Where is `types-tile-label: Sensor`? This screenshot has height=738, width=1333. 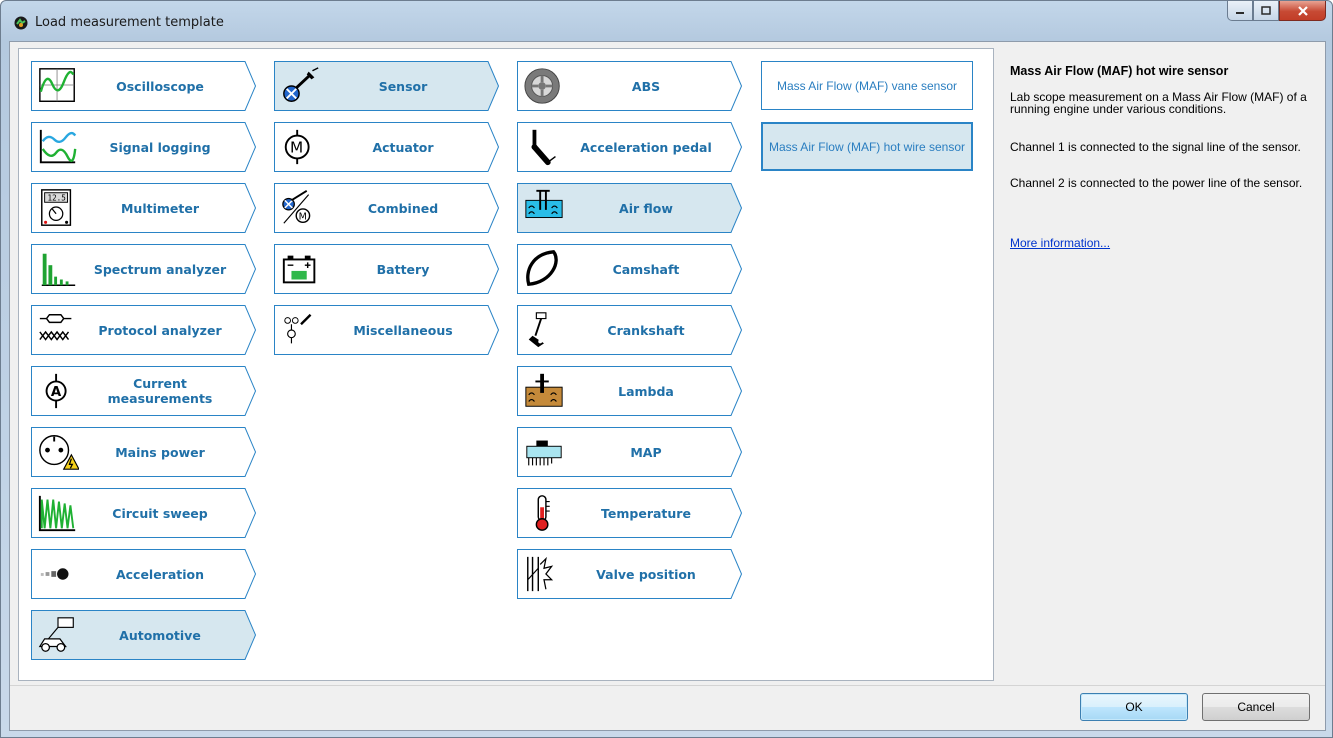 types-tile-label: Sensor is located at coordinates (403, 86).